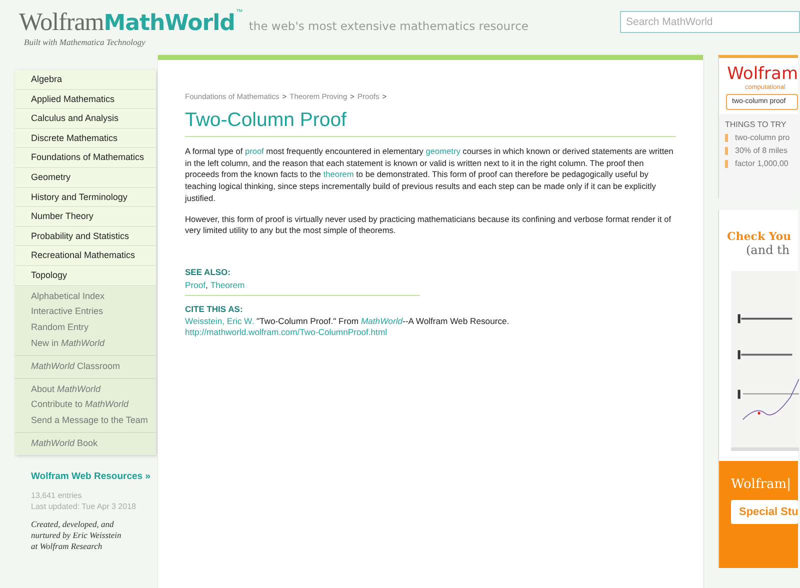 This screenshot has height=588, width=800. Describe the element at coordinates (761, 164) in the screenshot. I see `suggestion-link: factor 1,000,00` at that location.